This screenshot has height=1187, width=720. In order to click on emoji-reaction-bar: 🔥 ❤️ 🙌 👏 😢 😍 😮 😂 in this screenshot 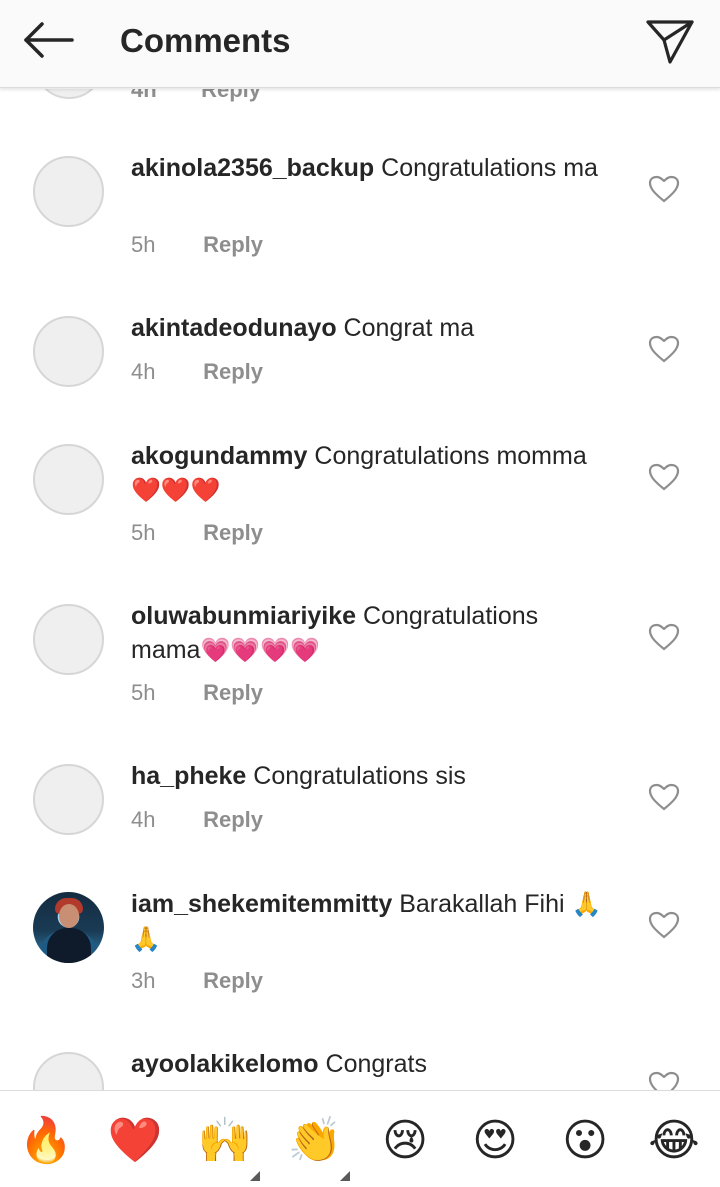, I will do `click(360, 1138)`.